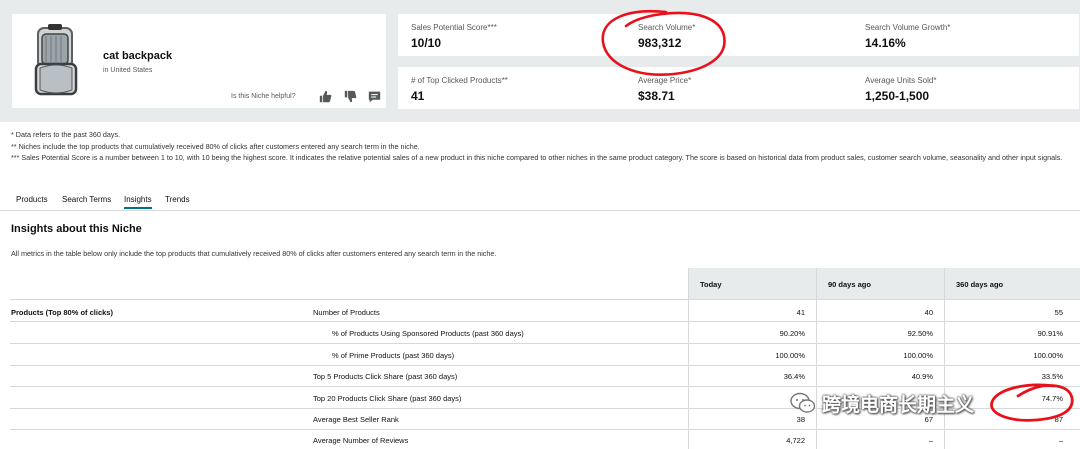  Describe the element at coordinates (667, 27) in the screenshot. I see `metric-label: Search Volume*` at that location.